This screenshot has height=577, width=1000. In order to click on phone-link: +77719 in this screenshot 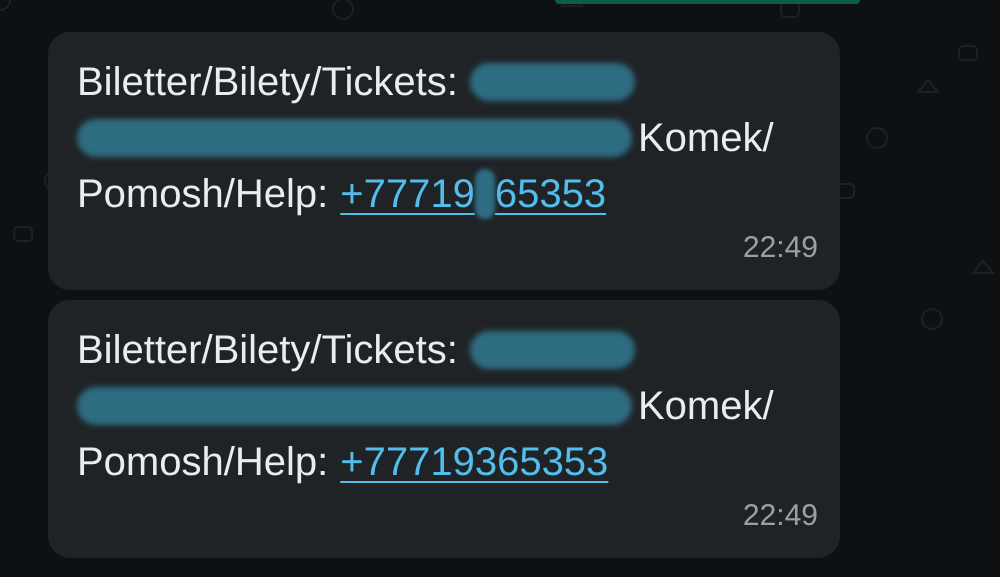, I will do `click(407, 194)`.